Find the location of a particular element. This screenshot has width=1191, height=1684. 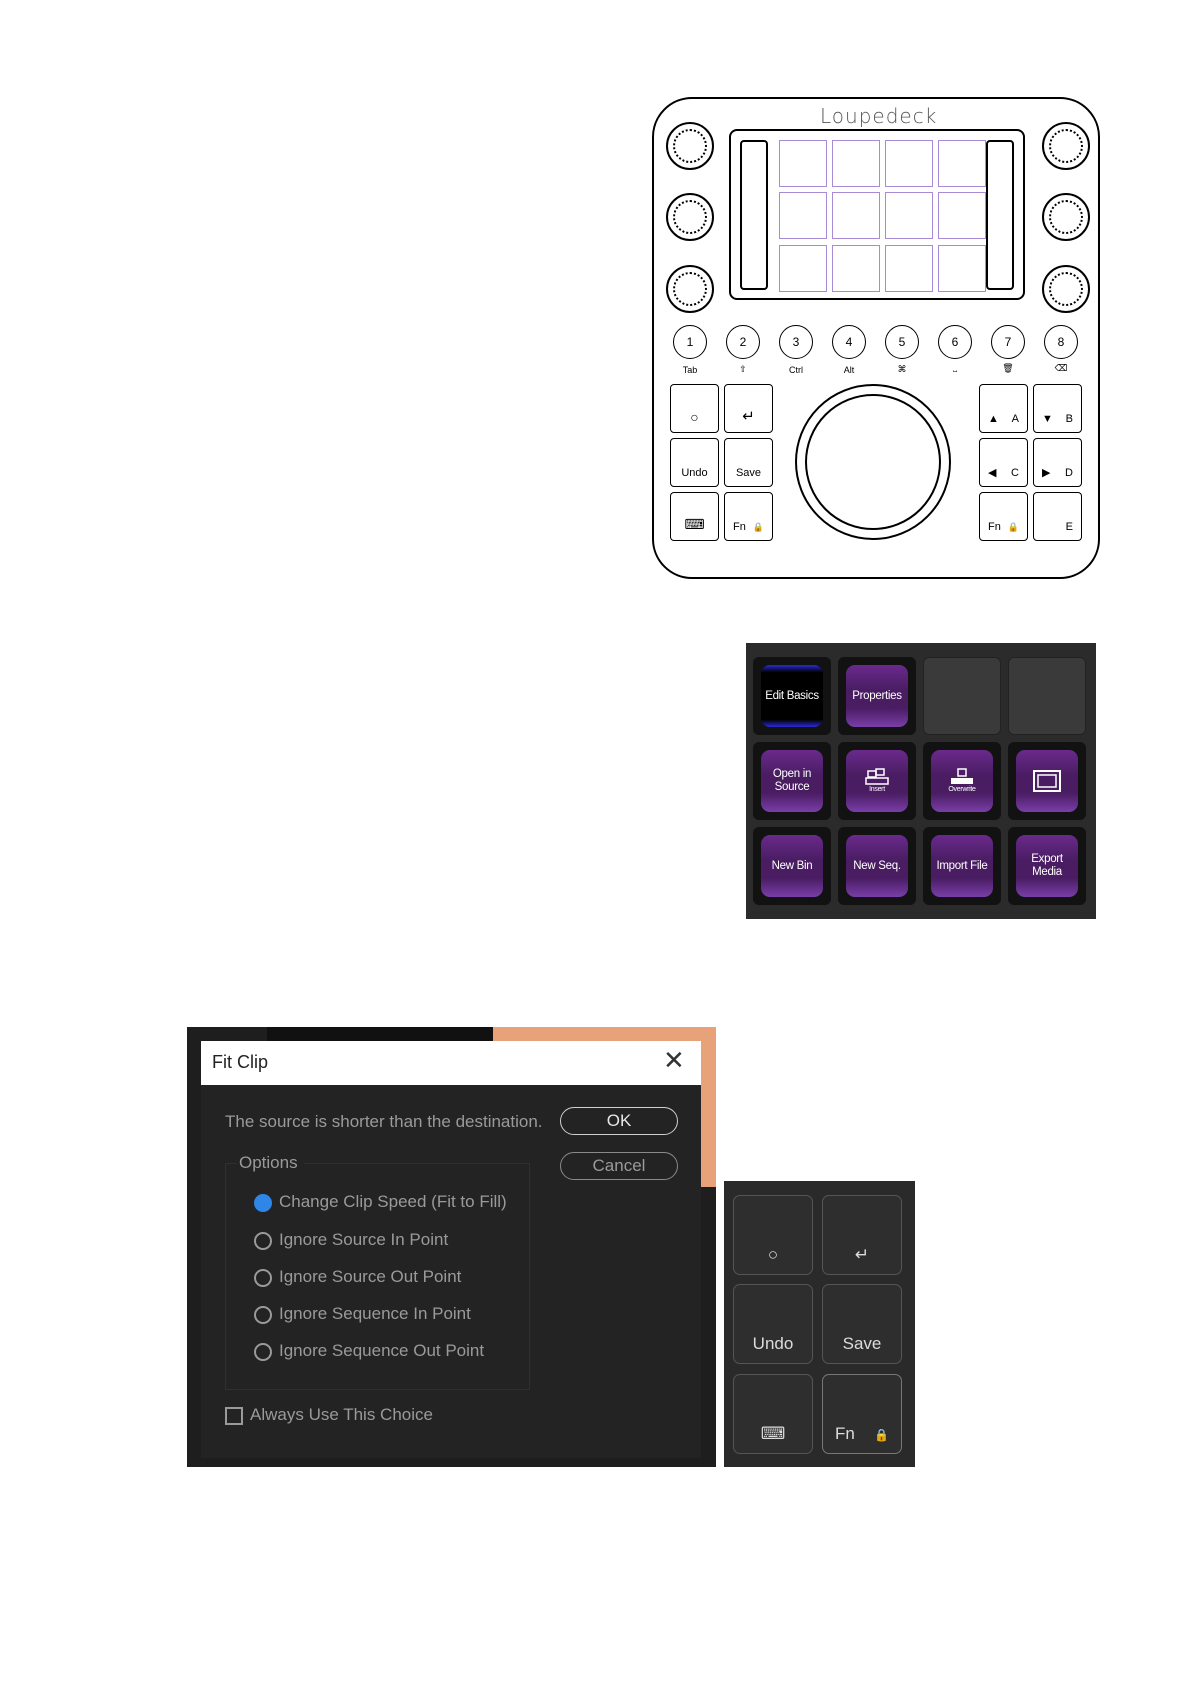

jog-wheel-inner is located at coordinates (873, 462).